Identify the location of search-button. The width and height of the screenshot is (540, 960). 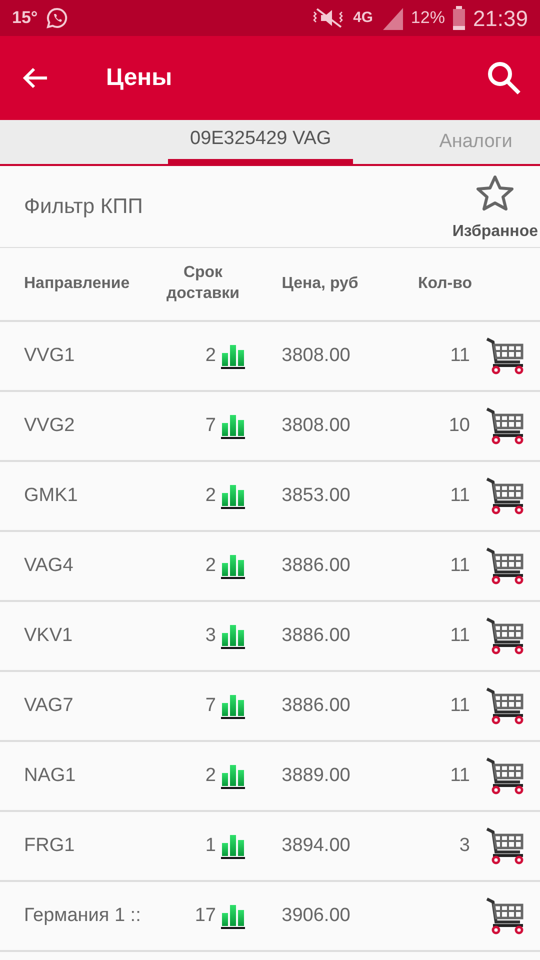
(504, 78).